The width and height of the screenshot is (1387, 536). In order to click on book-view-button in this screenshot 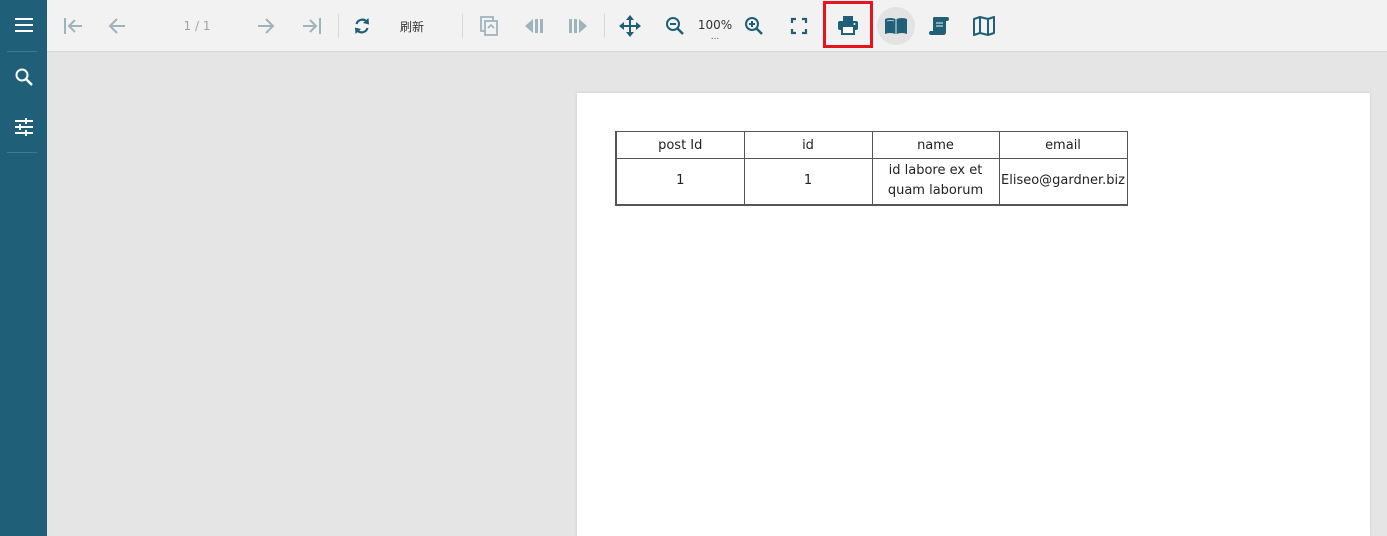, I will do `click(896, 26)`.